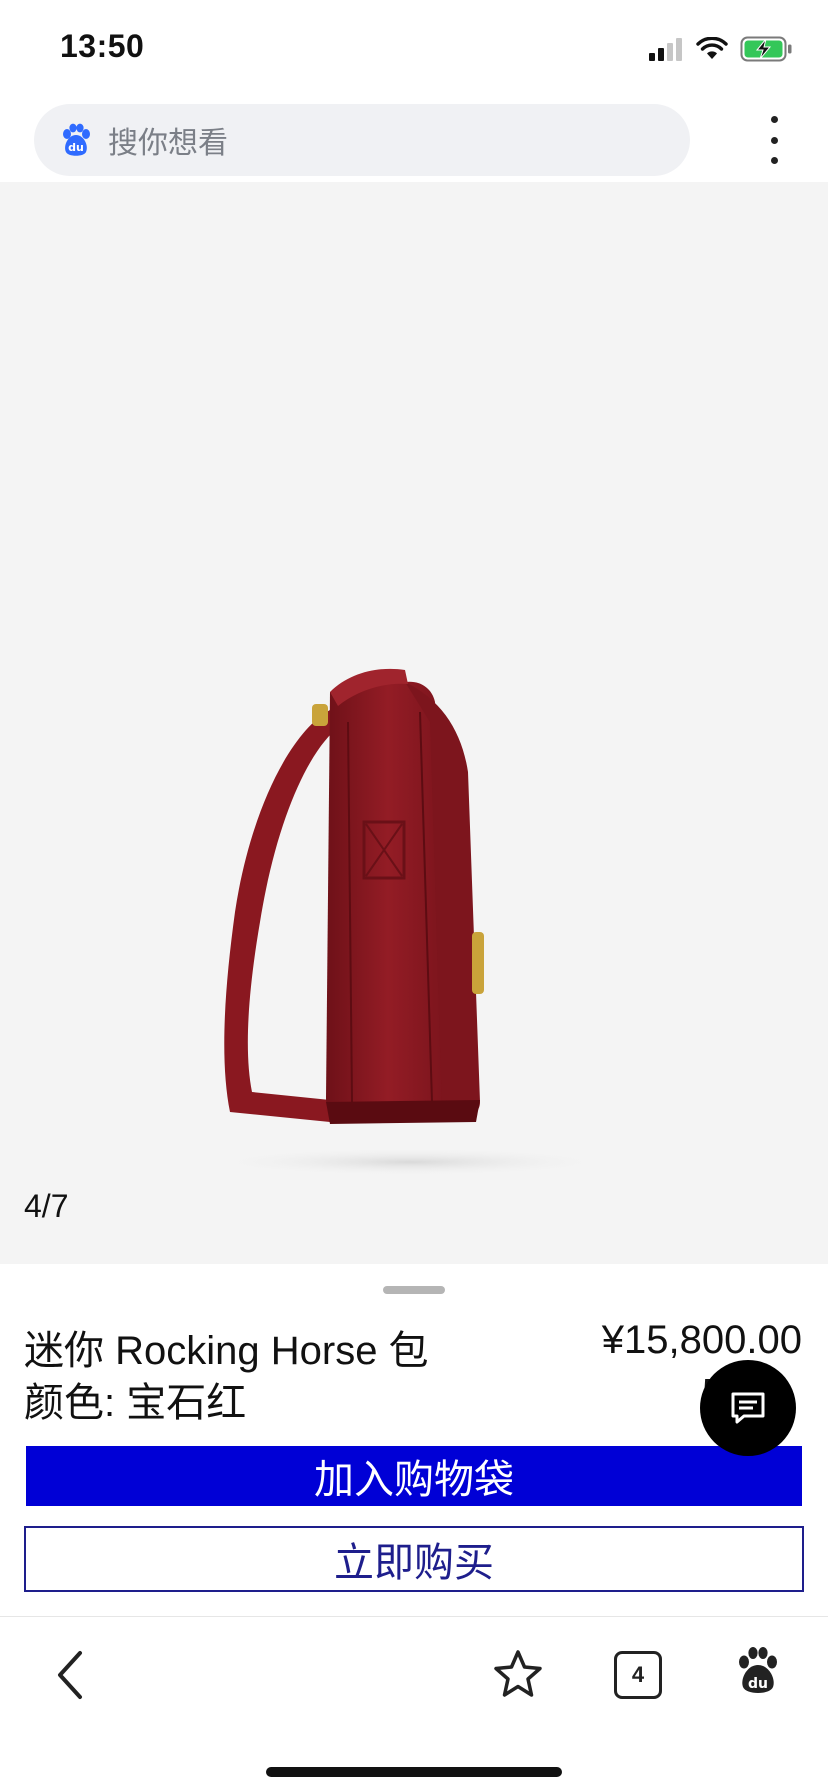 The image size is (828, 1792). What do you see at coordinates (414, 1559) in the screenshot?
I see `buy-now-button: 立即购买` at bounding box center [414, 1559].